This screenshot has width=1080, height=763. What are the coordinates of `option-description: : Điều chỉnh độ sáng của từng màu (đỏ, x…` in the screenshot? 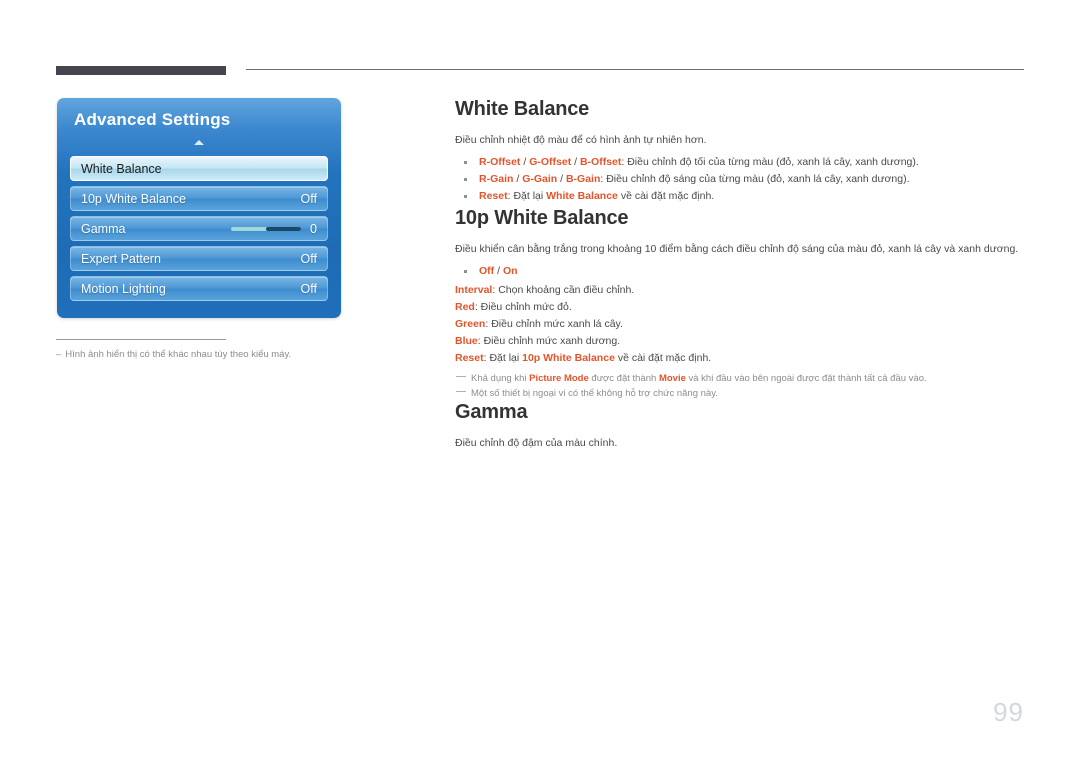 It's located at (755, 179).